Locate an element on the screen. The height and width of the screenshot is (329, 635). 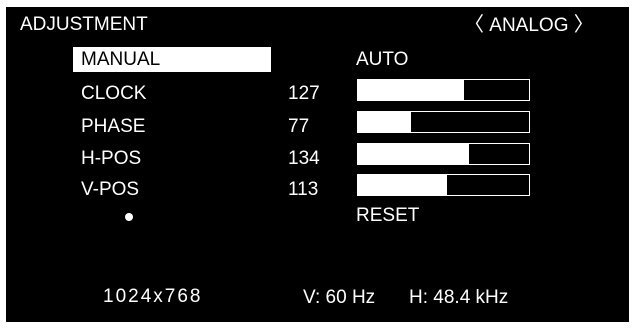
clock-slider is located at coordinates (443, 90).